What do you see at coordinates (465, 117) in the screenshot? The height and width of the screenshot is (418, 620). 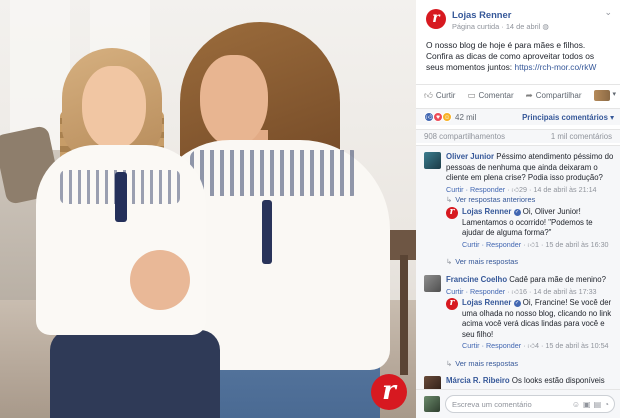 I see `reaction-count: 42 mil` at bounding box center [465, 117].